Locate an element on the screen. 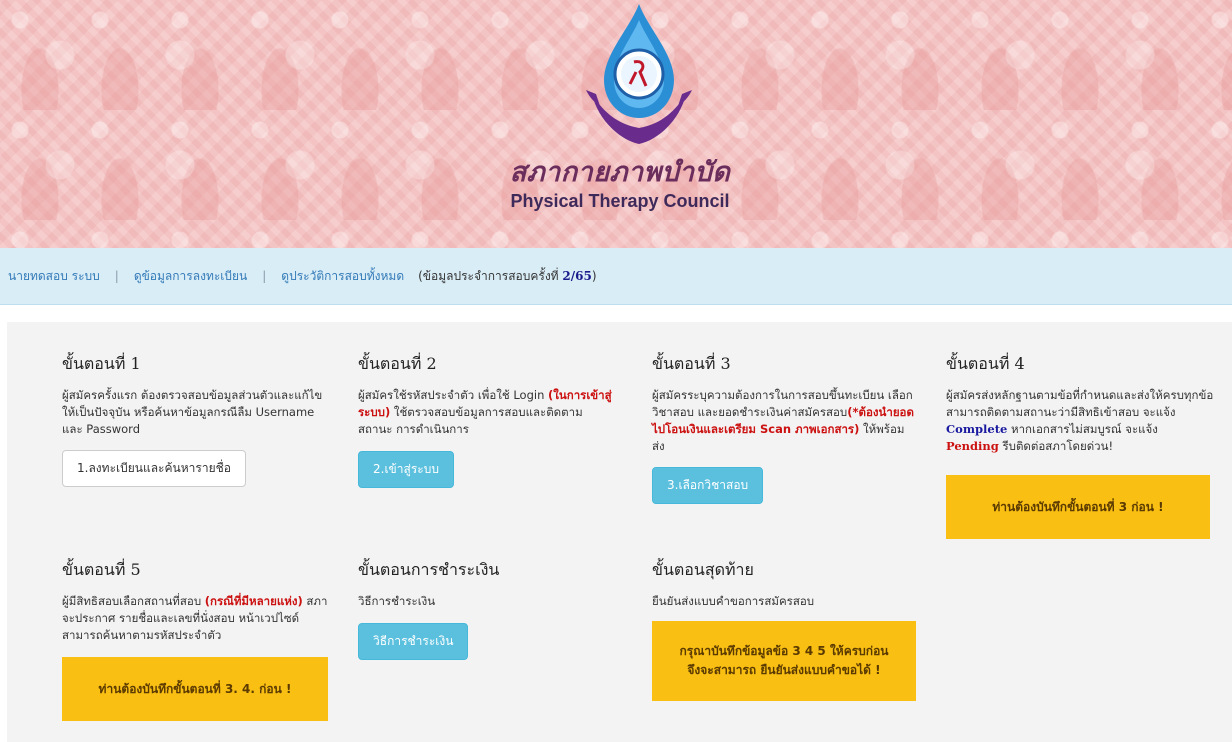 The image size is (1232, 742). final-step-title: ขั้นตอนสุดท้าย is located at coordinates (703, 569).